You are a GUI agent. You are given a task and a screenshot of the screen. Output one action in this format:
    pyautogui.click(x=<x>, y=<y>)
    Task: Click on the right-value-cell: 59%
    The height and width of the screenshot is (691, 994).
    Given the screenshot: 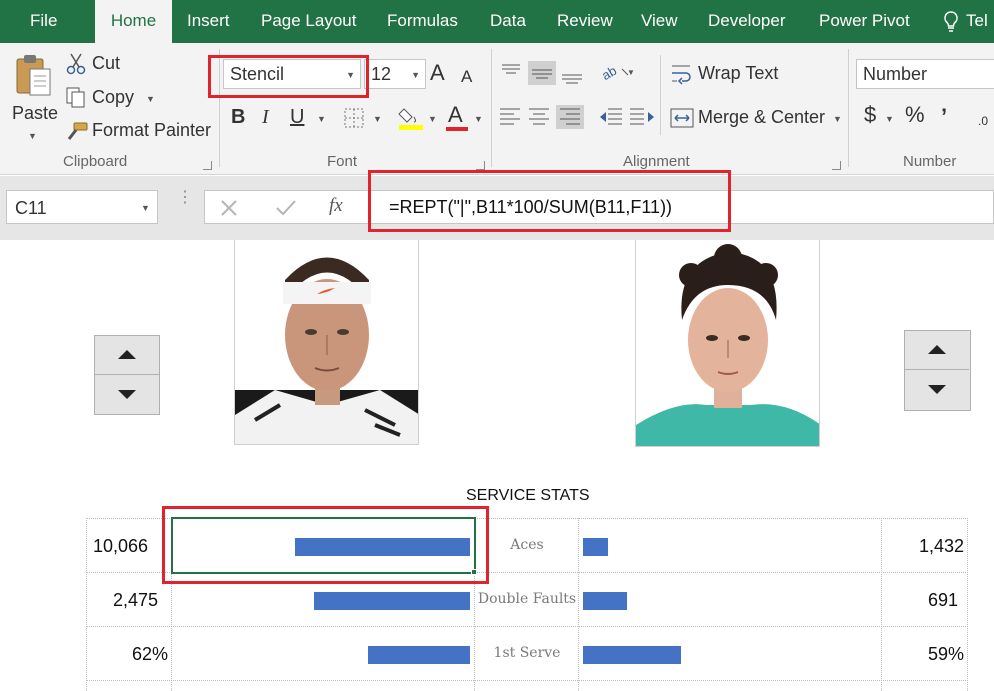 What is the action you would take?
    pyautogui.click(x=946, y=654)
    